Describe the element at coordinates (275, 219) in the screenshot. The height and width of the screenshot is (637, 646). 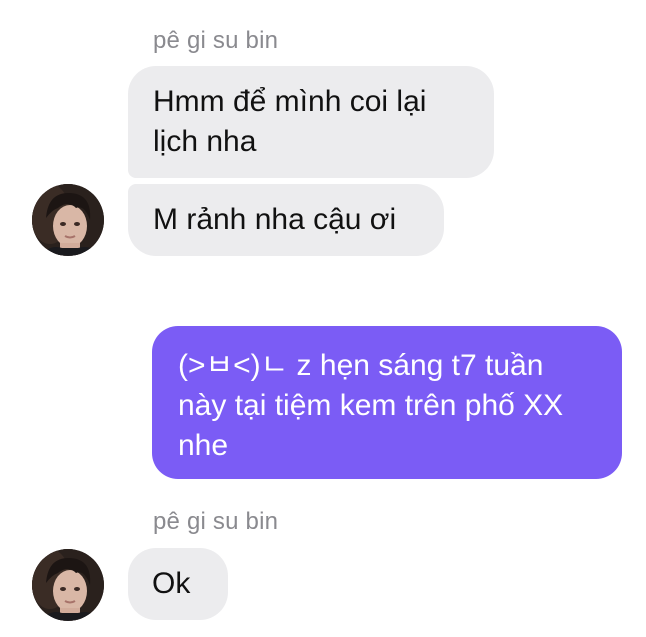
I see `message-text: M rảnh nha cậu ơi` at that location.